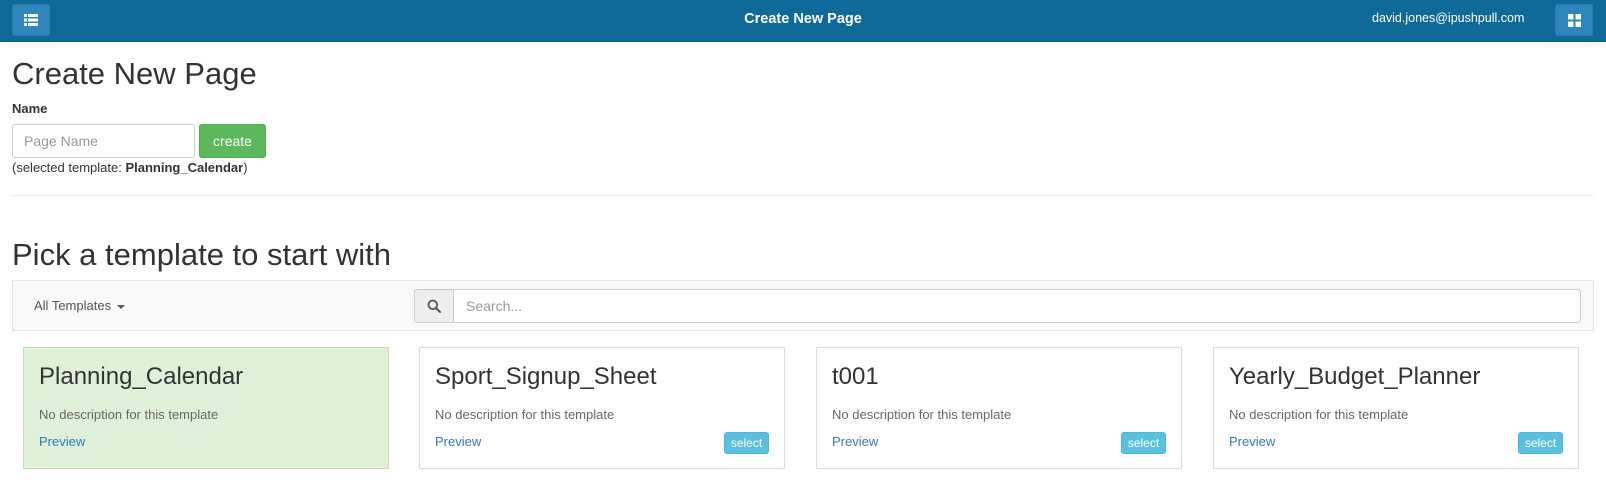  Describe the element at coordinates (245, 167) in the screenshot. I see `selected-suffix: )` at that location.